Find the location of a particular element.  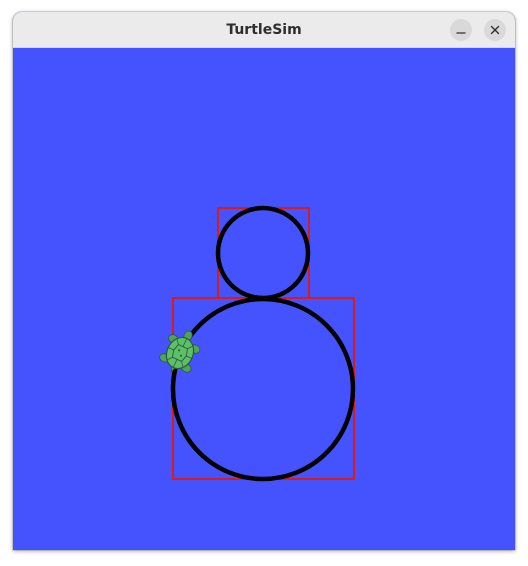

close-icon is located at coordinates (495, 30).